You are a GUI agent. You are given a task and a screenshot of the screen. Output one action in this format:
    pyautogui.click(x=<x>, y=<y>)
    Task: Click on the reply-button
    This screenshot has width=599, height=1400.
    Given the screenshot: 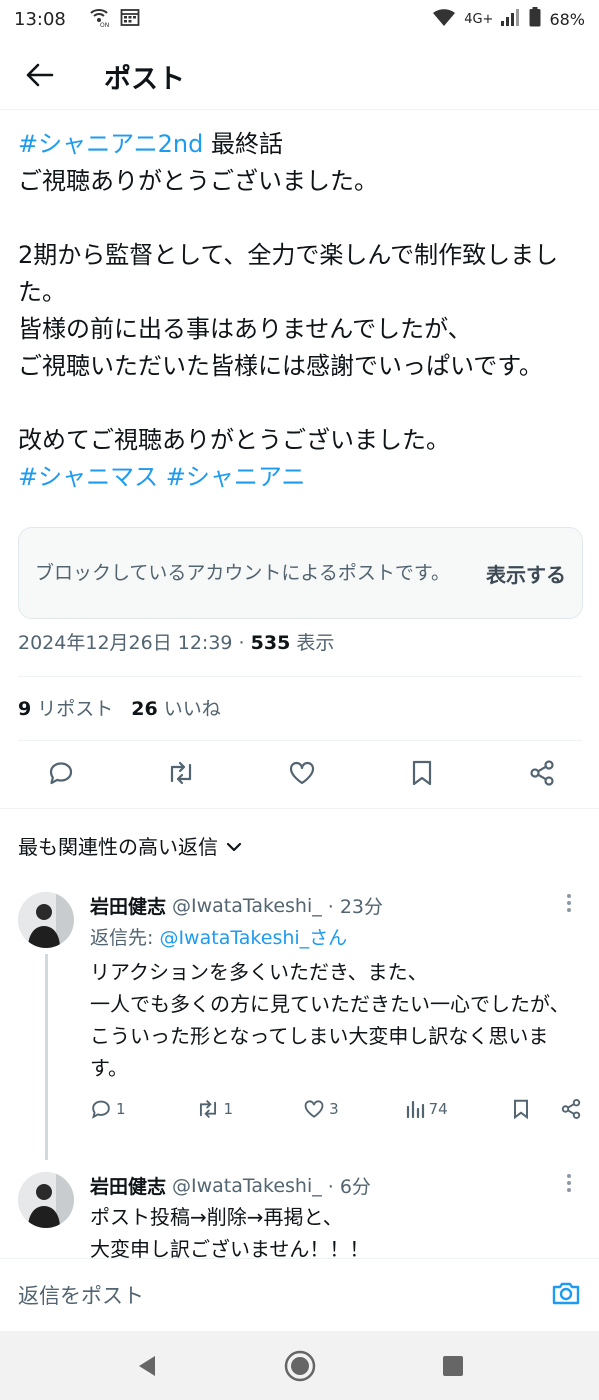 What is the action you would take?
    pyautogui.click(x=61, y=775)
    